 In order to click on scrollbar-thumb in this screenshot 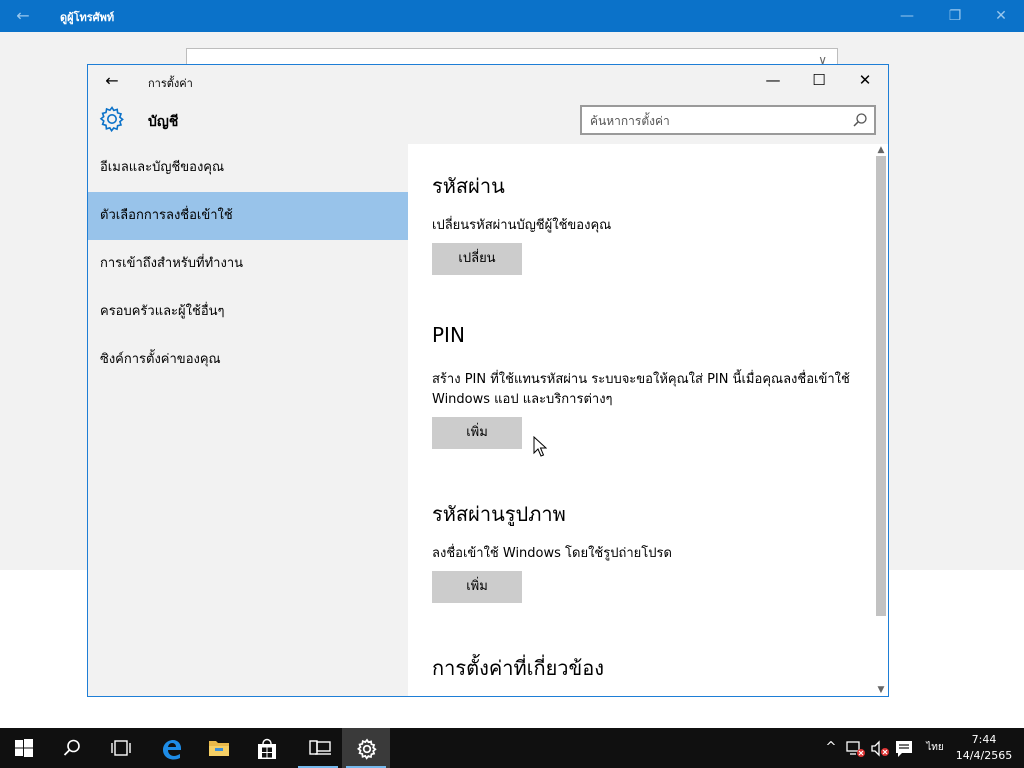, I will do `click(881, 386)`.